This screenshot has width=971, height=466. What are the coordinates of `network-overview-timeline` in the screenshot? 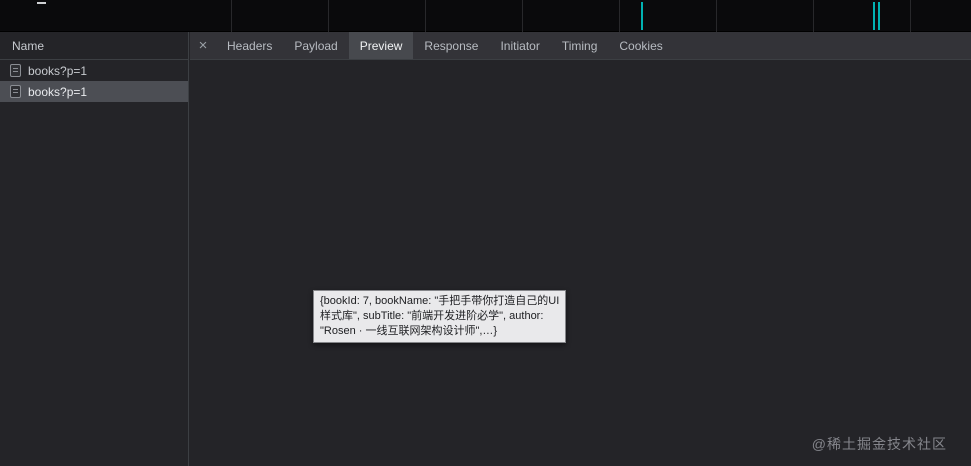 It's located at (485, 16).